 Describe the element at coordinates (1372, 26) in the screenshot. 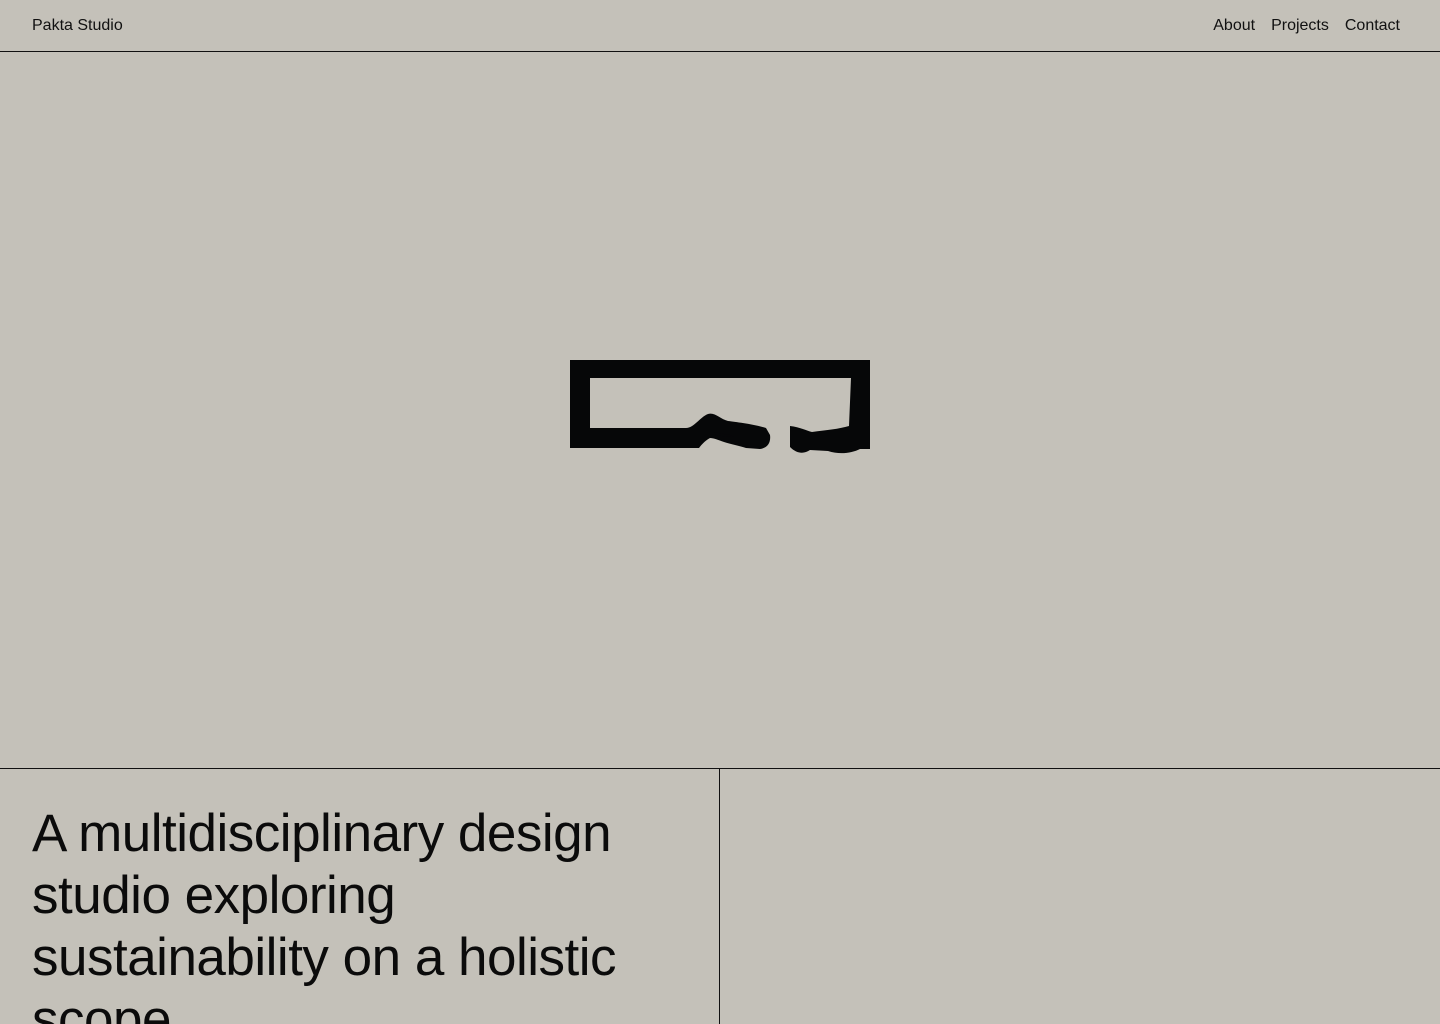

I see `nav-contact-link: Contact` at that location.